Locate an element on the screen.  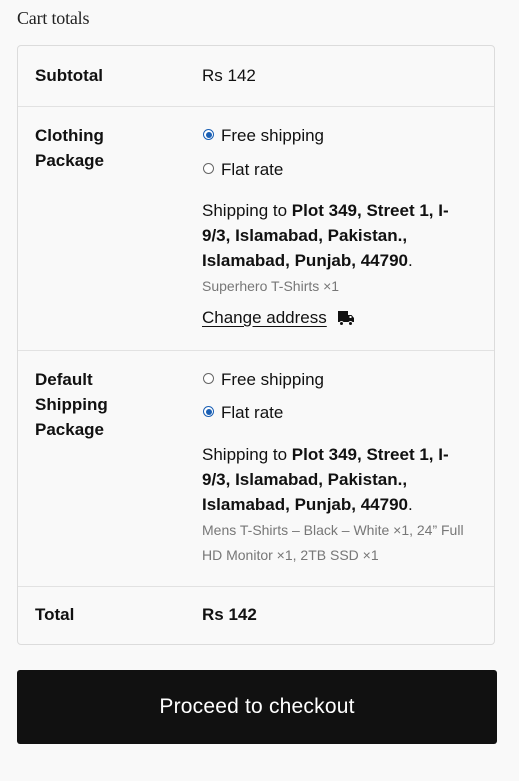
cart-totals-heading: Cart totals is located at coordinates (53, 18).